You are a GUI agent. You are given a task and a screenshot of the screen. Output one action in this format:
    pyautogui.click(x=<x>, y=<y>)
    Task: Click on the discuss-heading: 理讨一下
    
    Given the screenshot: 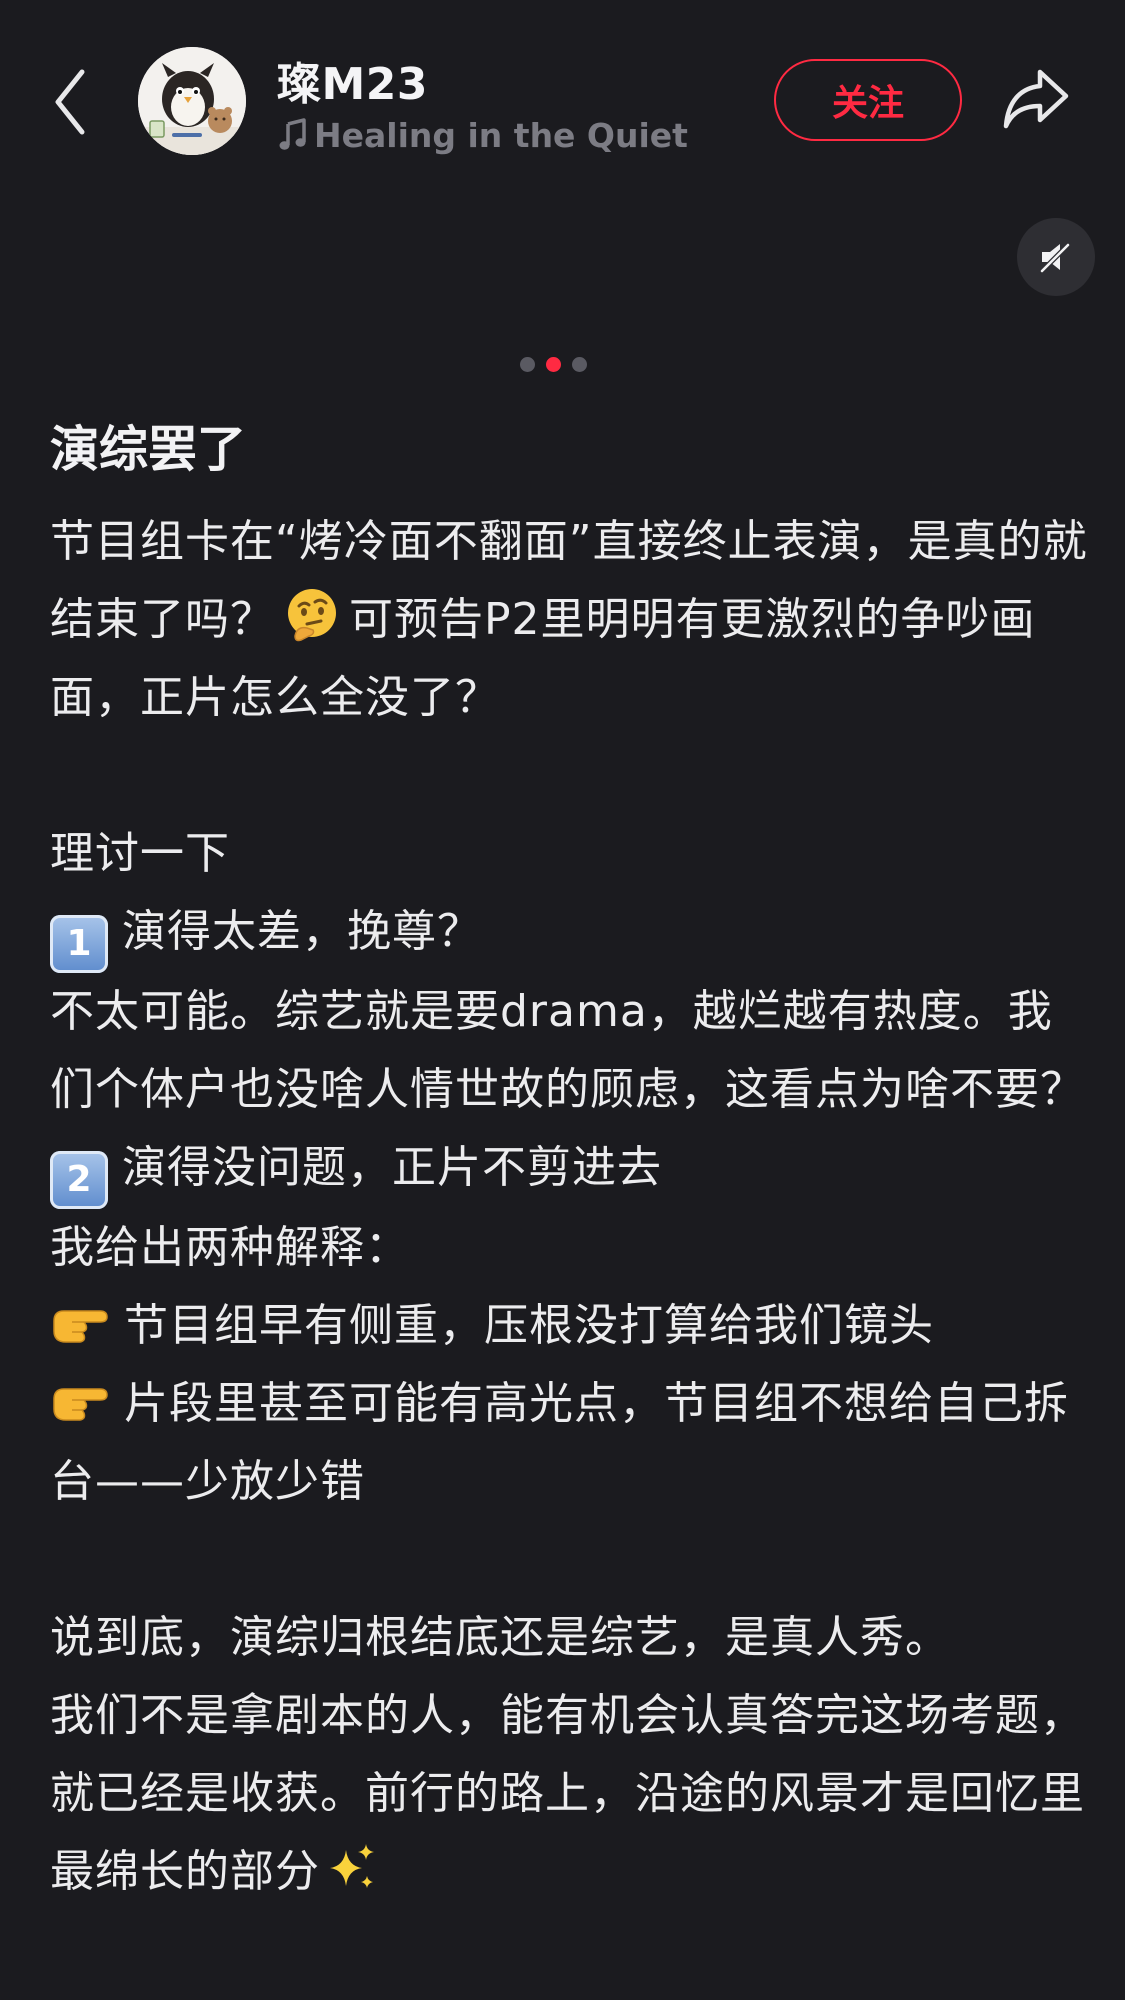 What is the action you would take?
    pyautogui.click(x=140, y=853)
    